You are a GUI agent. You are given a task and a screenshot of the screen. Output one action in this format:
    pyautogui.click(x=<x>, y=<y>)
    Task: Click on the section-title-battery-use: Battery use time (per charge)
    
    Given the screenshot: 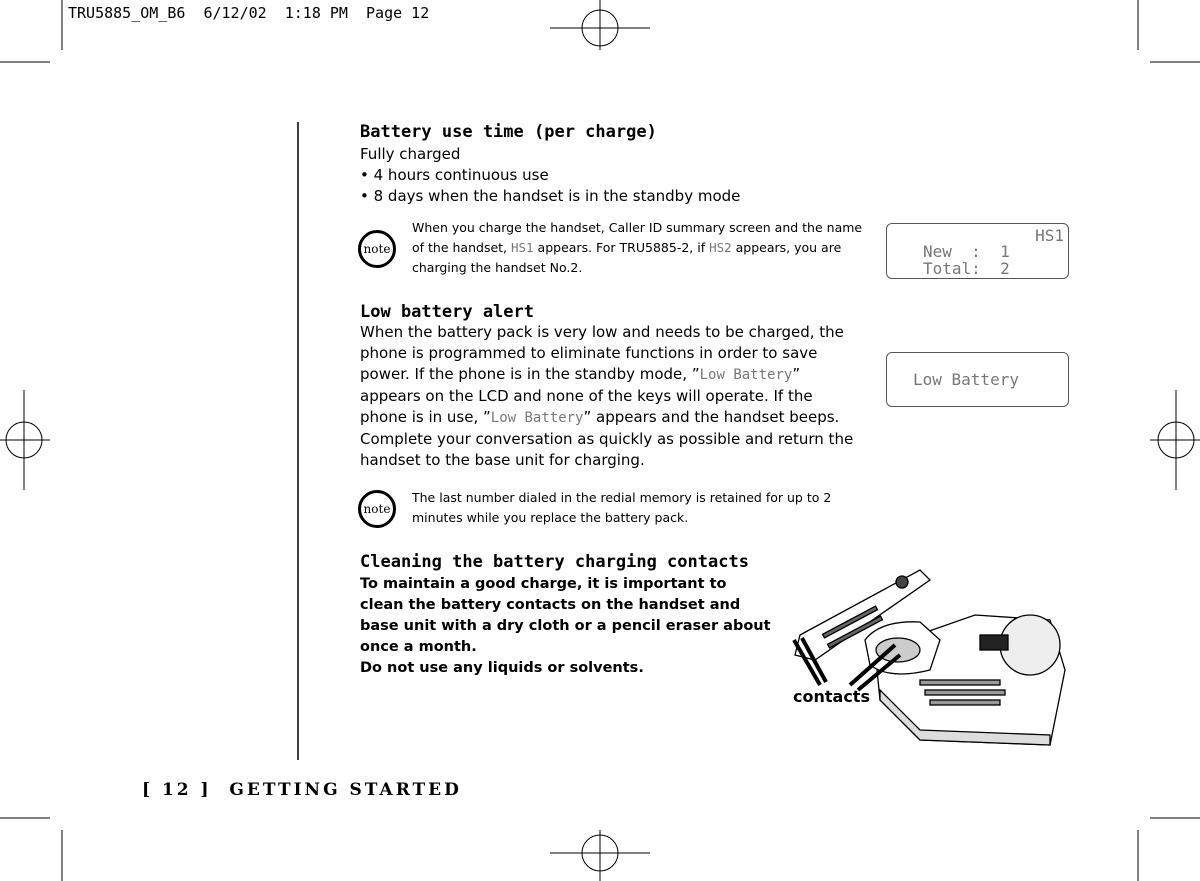 What is the action you would take?
    pyautogui.click(x=508, y=132)
    